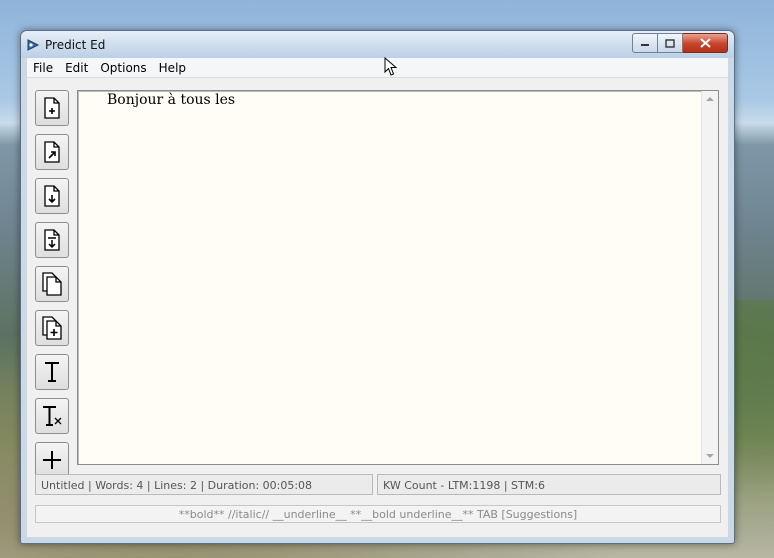  Describe the element at coordinates (171, 100) in the screenshot. I see `editor-content: Bonjour à tous les` at that location.